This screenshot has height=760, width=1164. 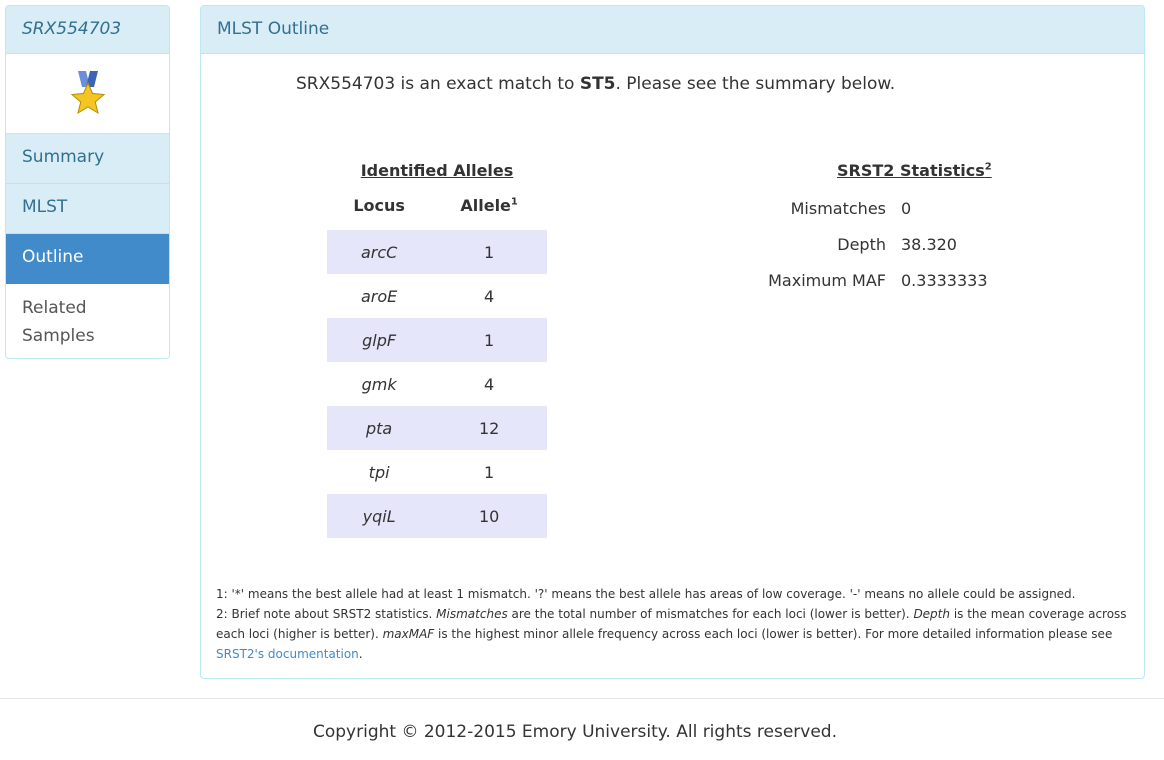 I want to click on stat-row-max-maf: Maximum MAF 0.3333333, so click(x=911, y=280).